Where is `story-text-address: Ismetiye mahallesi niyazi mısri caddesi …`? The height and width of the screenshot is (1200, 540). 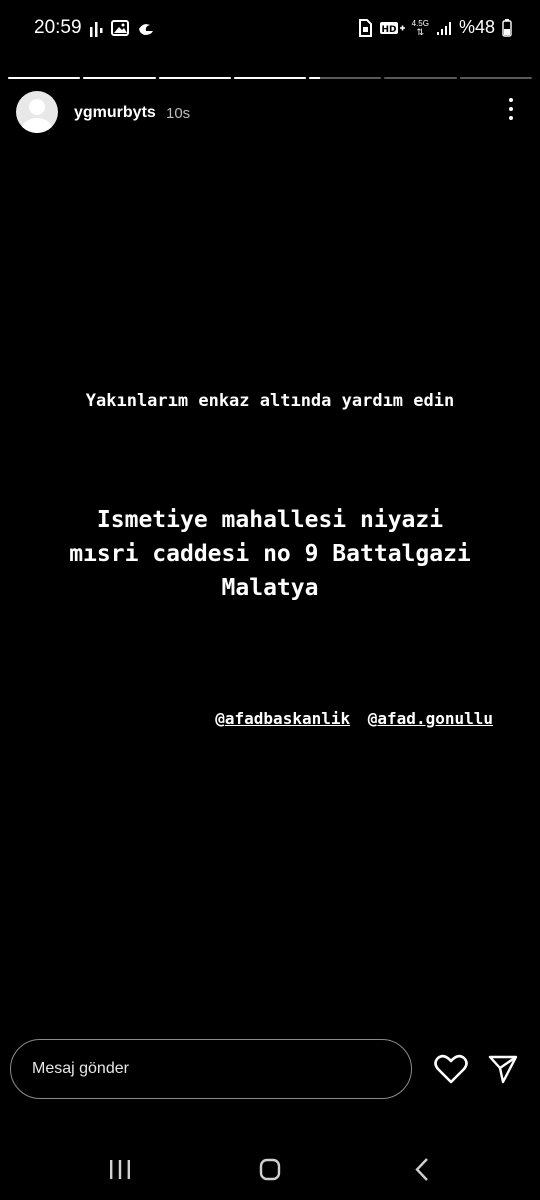
story-text-address: Ismetiye mahallesi niyazi mısri caddesi … is located at coordinates (270, 554).